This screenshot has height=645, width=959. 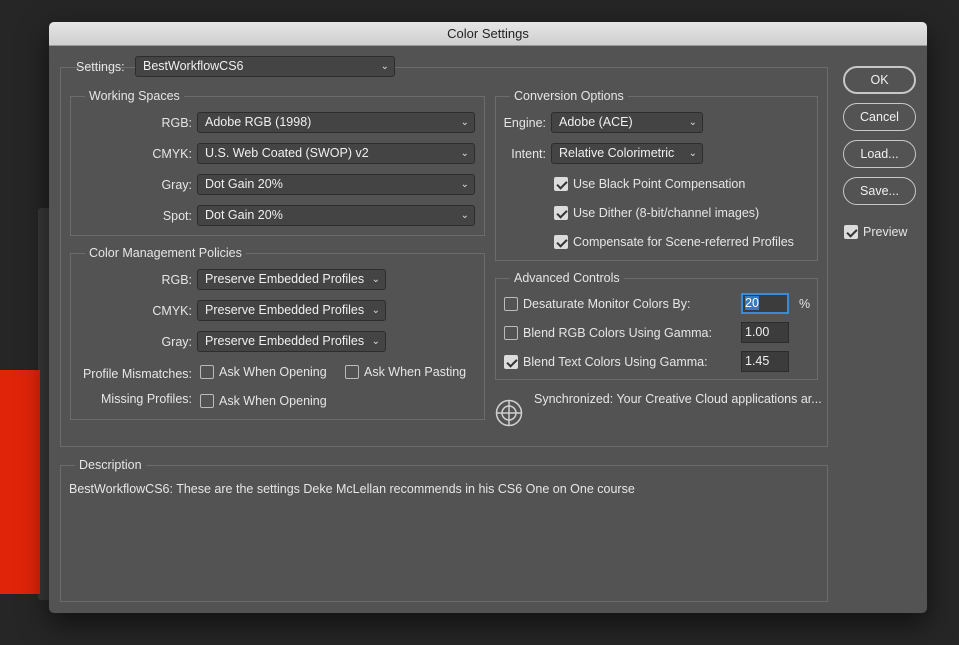 I want to click on blend-text-value: 1.45, so click(x=757, y=361).